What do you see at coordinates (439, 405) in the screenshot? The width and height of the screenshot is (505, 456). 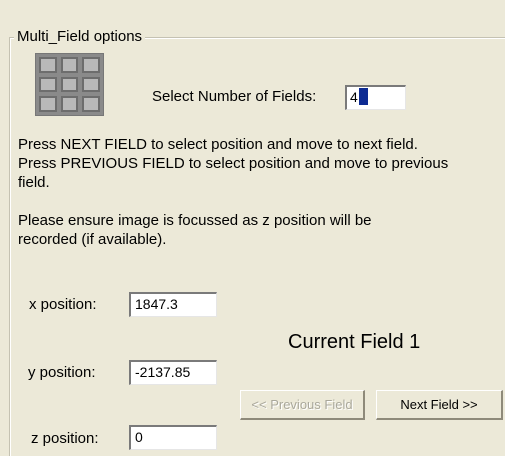 I see `next-field-button: Next Field >>` at bounding box center [439, 405].